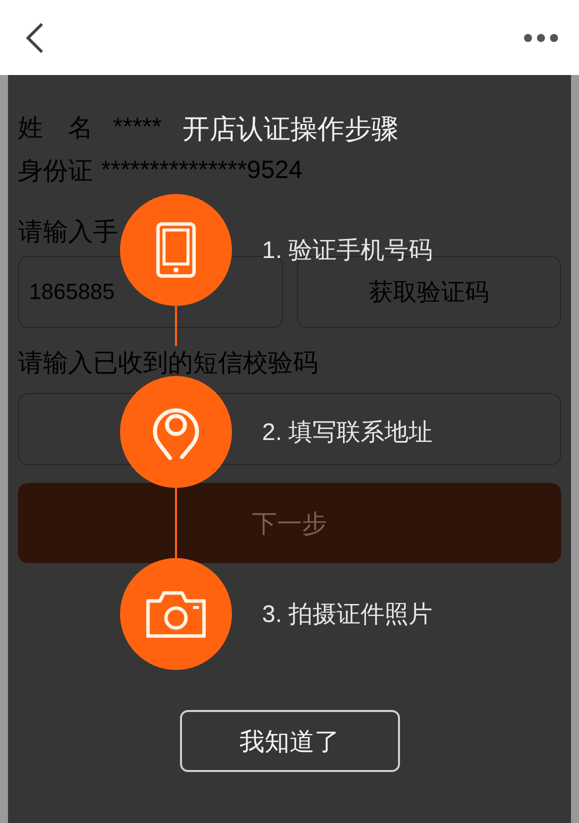  What do you see at coordinates (347, 615) in the screenshot?
I see `step-label: 3. 拍摄证件照片` at bounding box center [347, 615].